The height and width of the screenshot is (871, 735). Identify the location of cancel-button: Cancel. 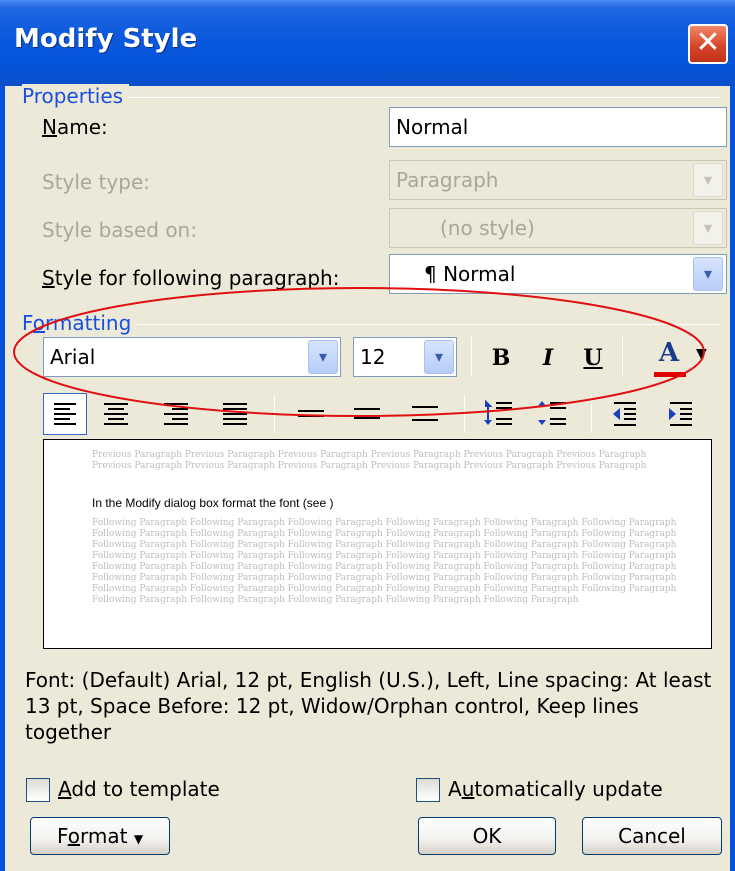
(652, 836).